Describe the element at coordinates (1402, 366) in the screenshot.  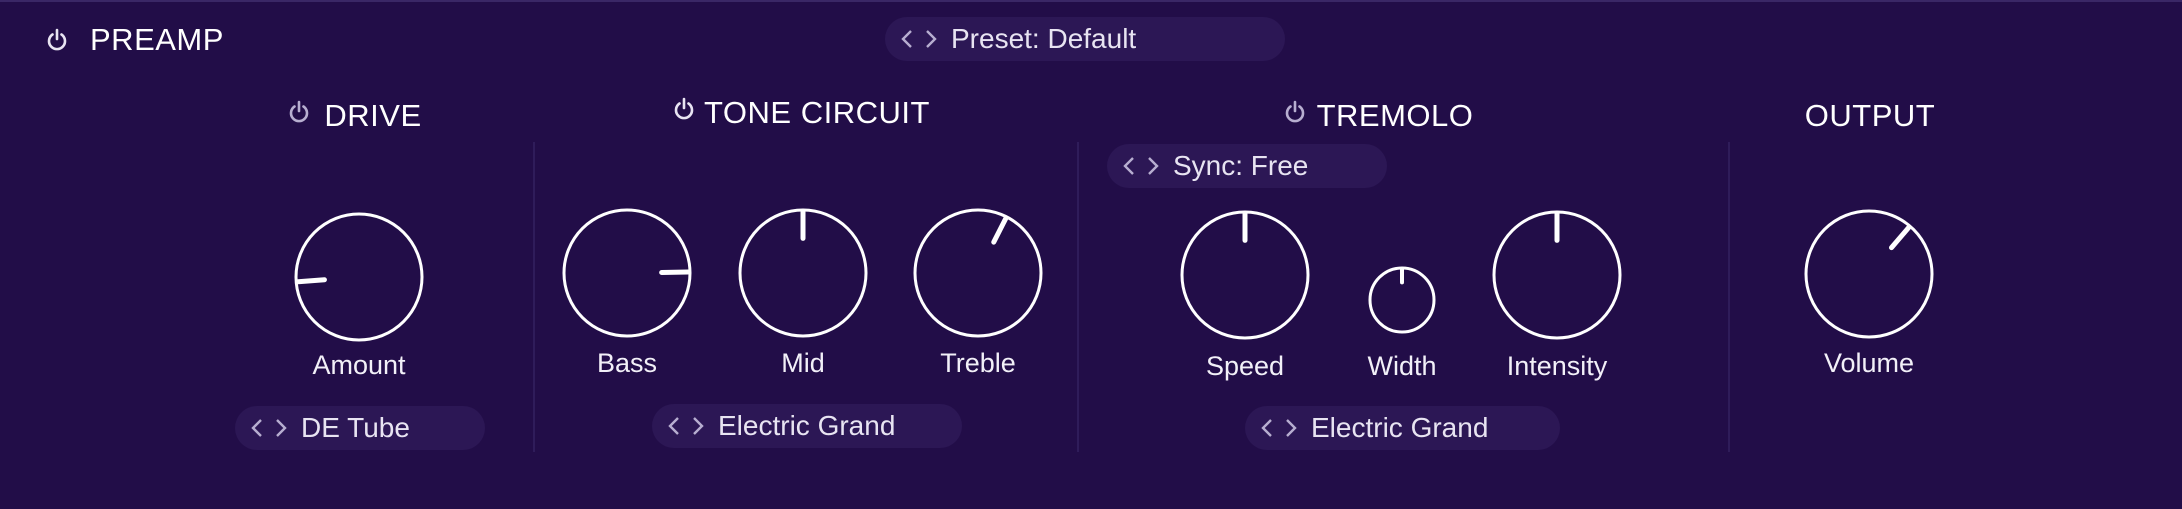
I see `tremolo-width-label: Width` at that location.